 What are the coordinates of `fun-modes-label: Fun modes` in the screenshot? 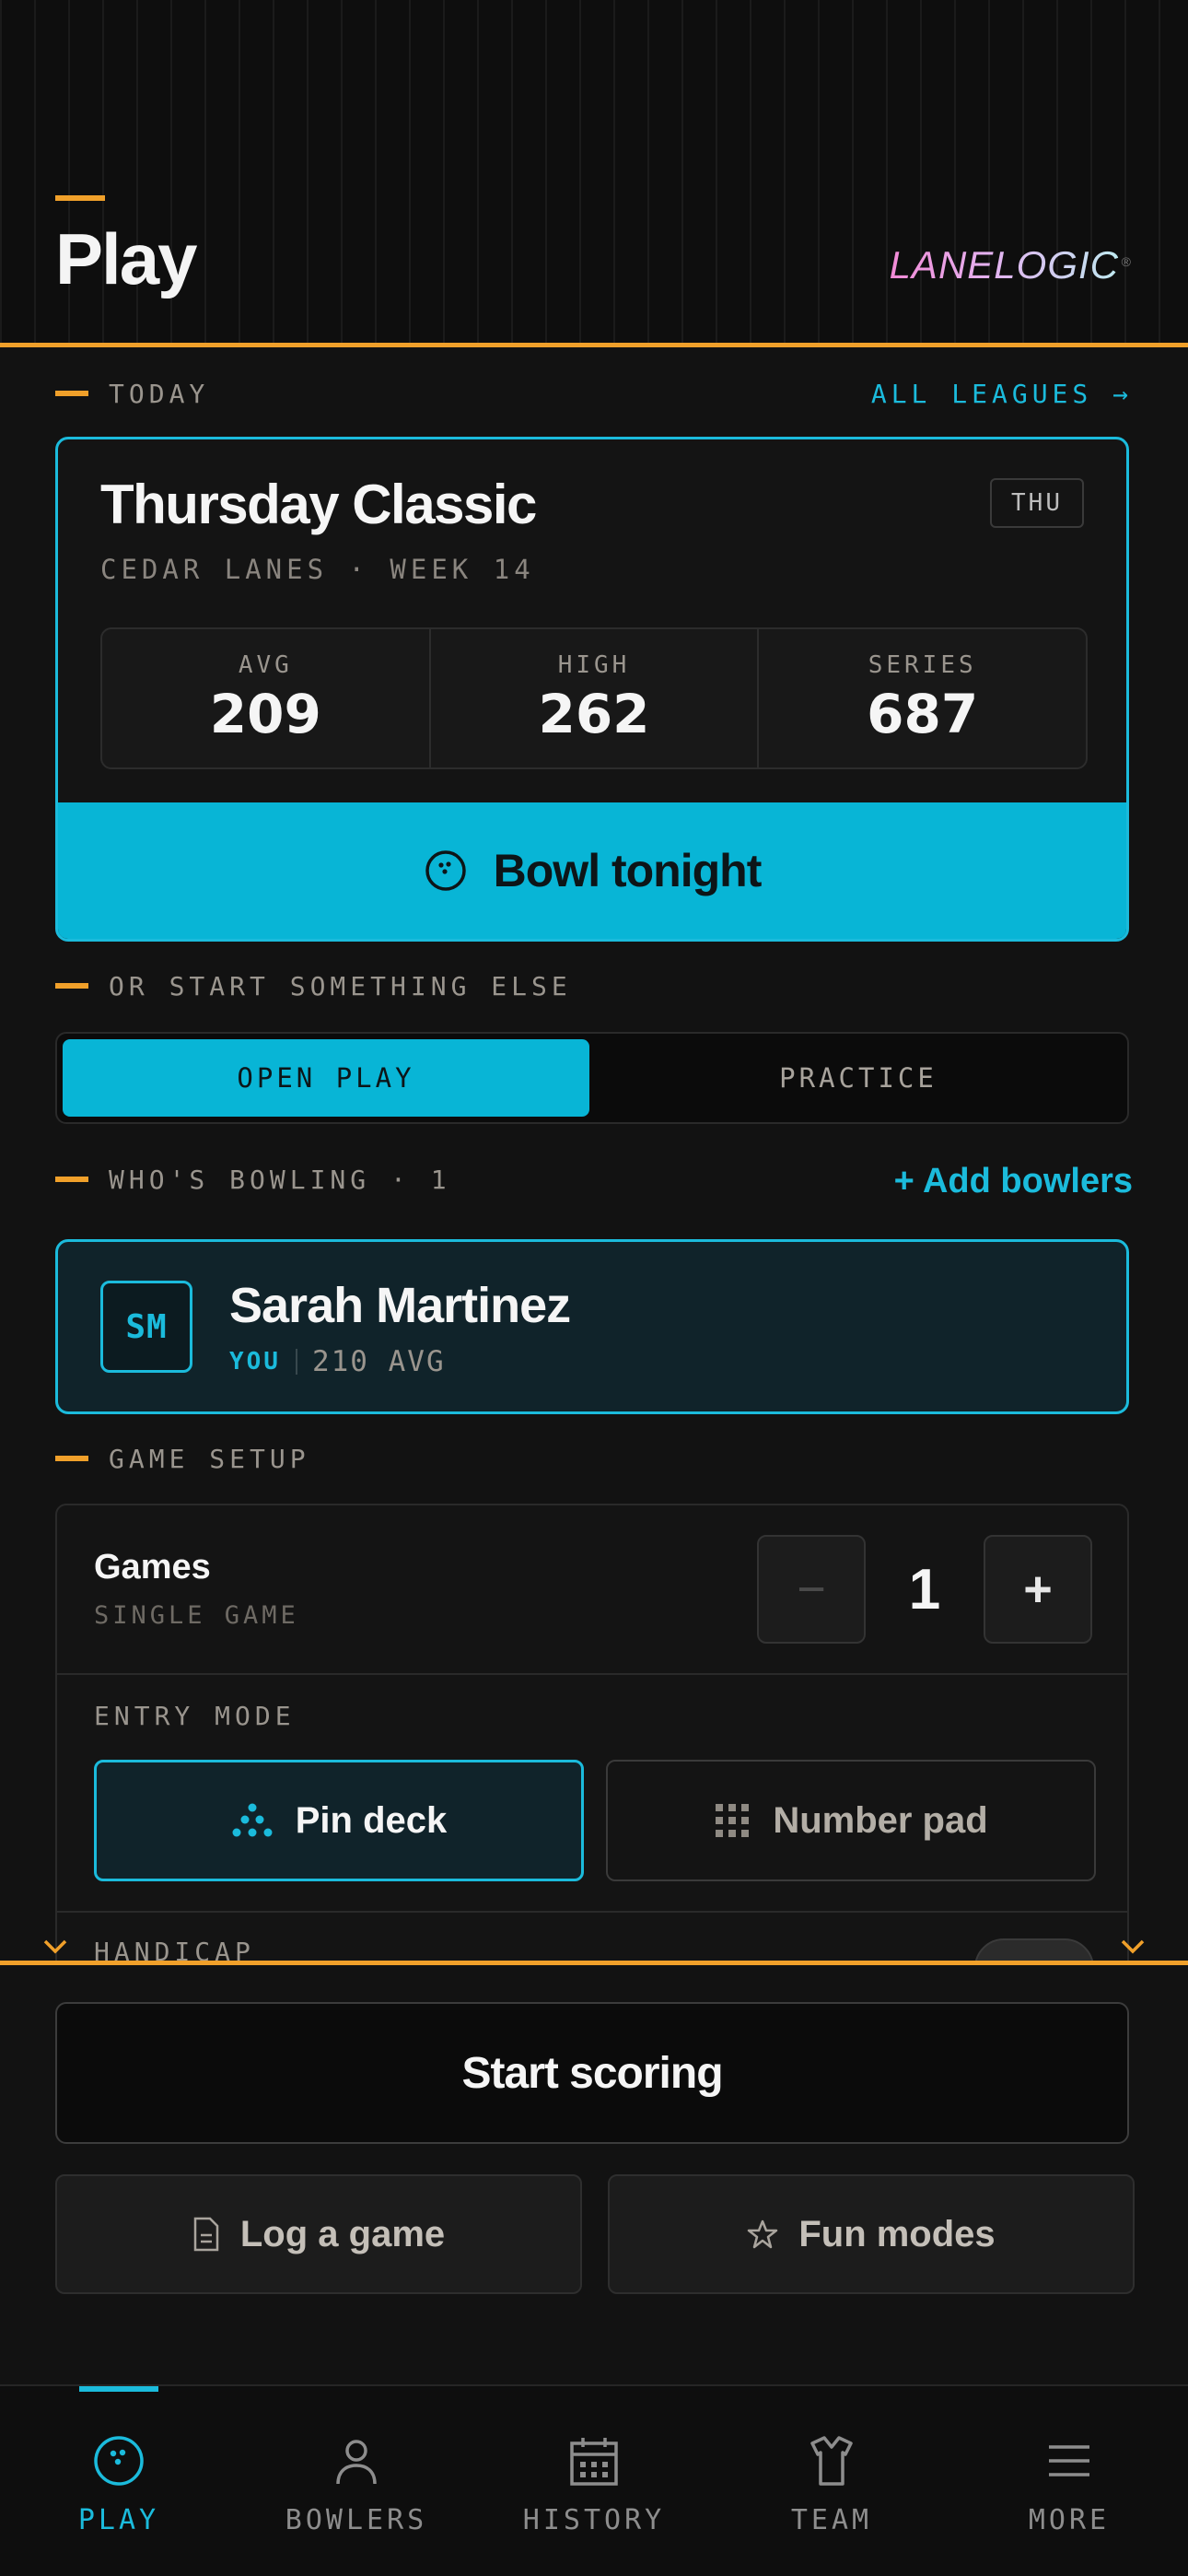 It's located at (897, 2233).